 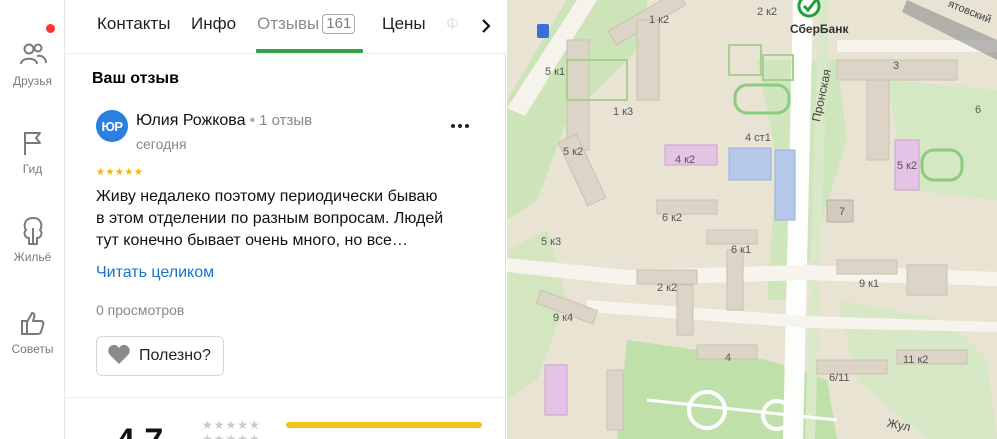 I want to click on map-building-label: 9 к1, so click(x=869, y=284).